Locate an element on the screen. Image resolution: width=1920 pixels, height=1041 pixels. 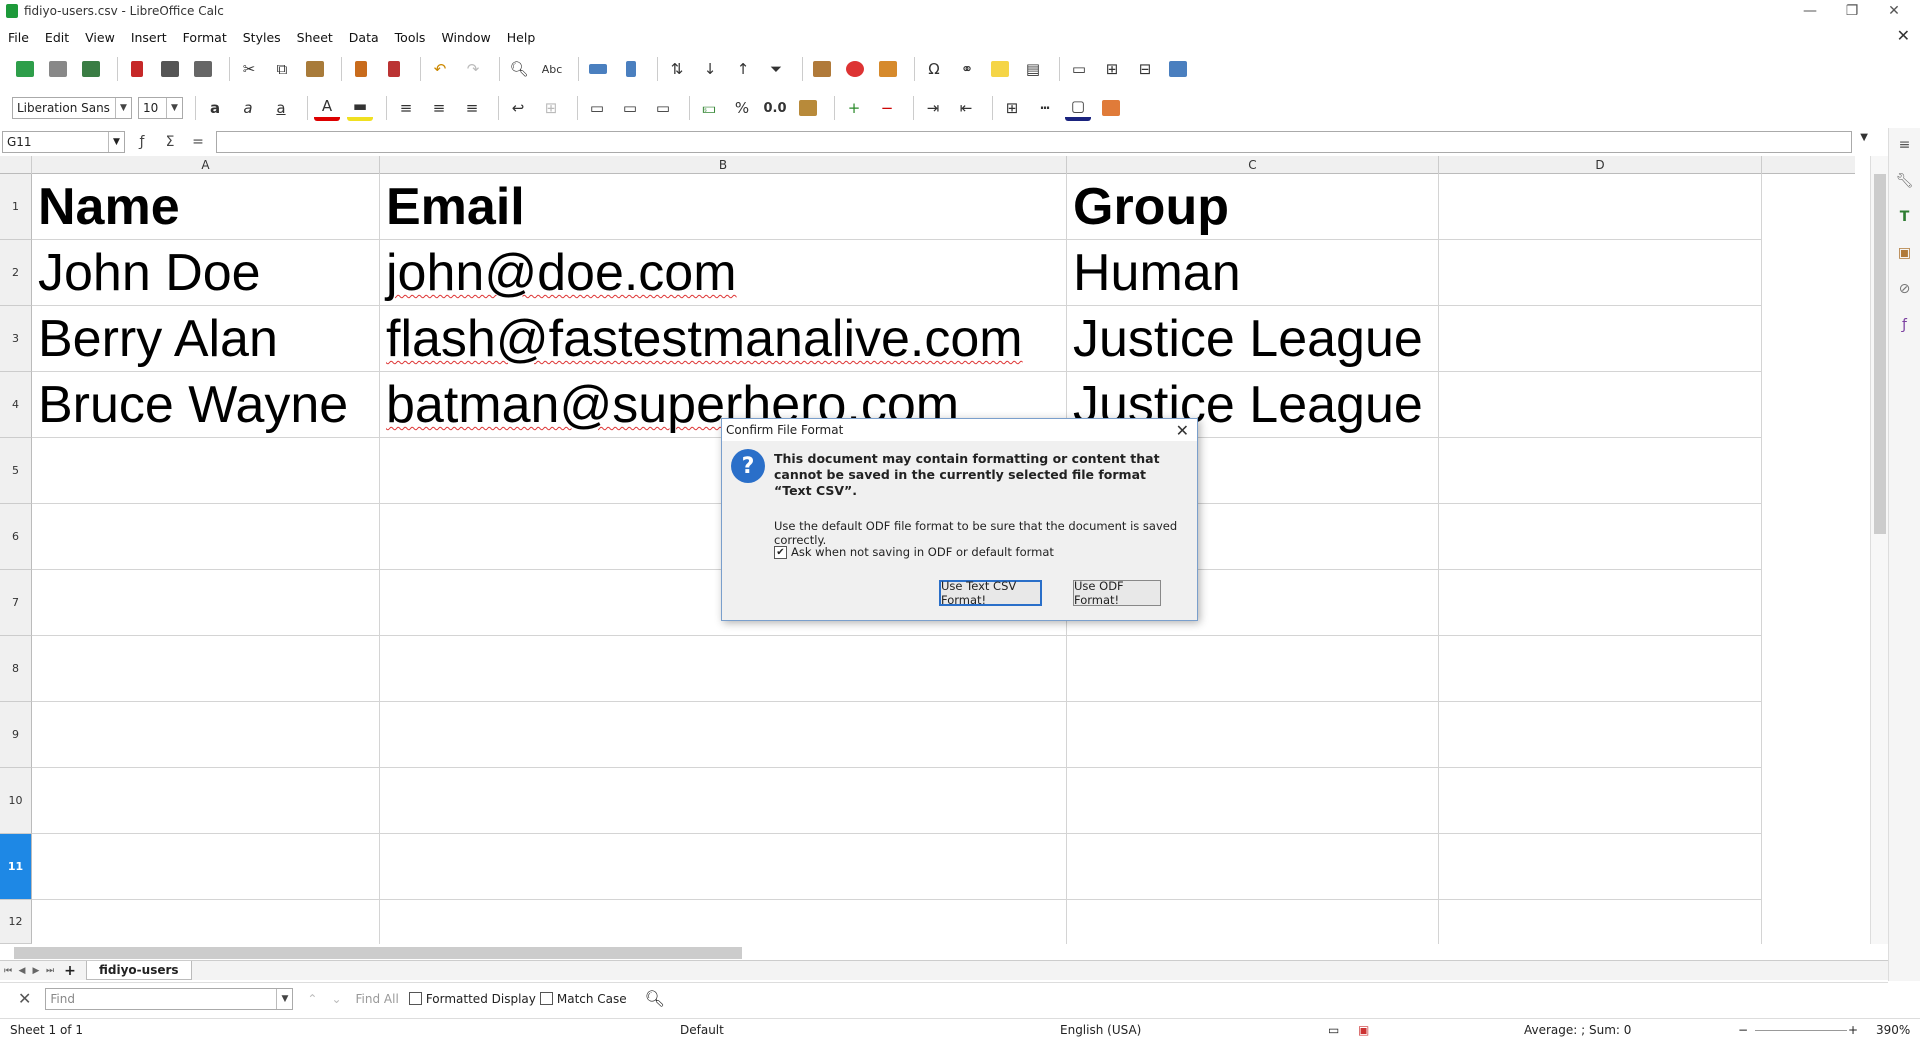
cell-b11 is located at coordinates (723, 867).